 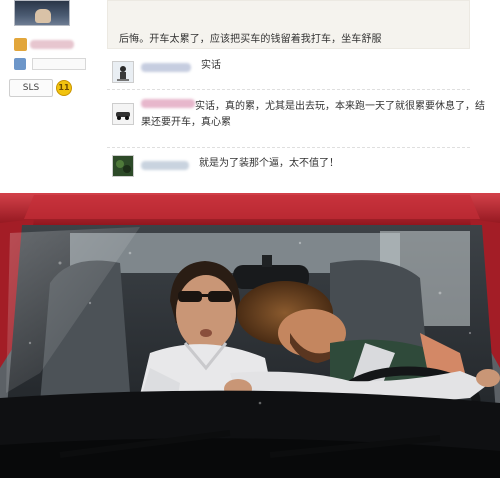 I want to click on user-sub-info, so click(x=50, y=65).